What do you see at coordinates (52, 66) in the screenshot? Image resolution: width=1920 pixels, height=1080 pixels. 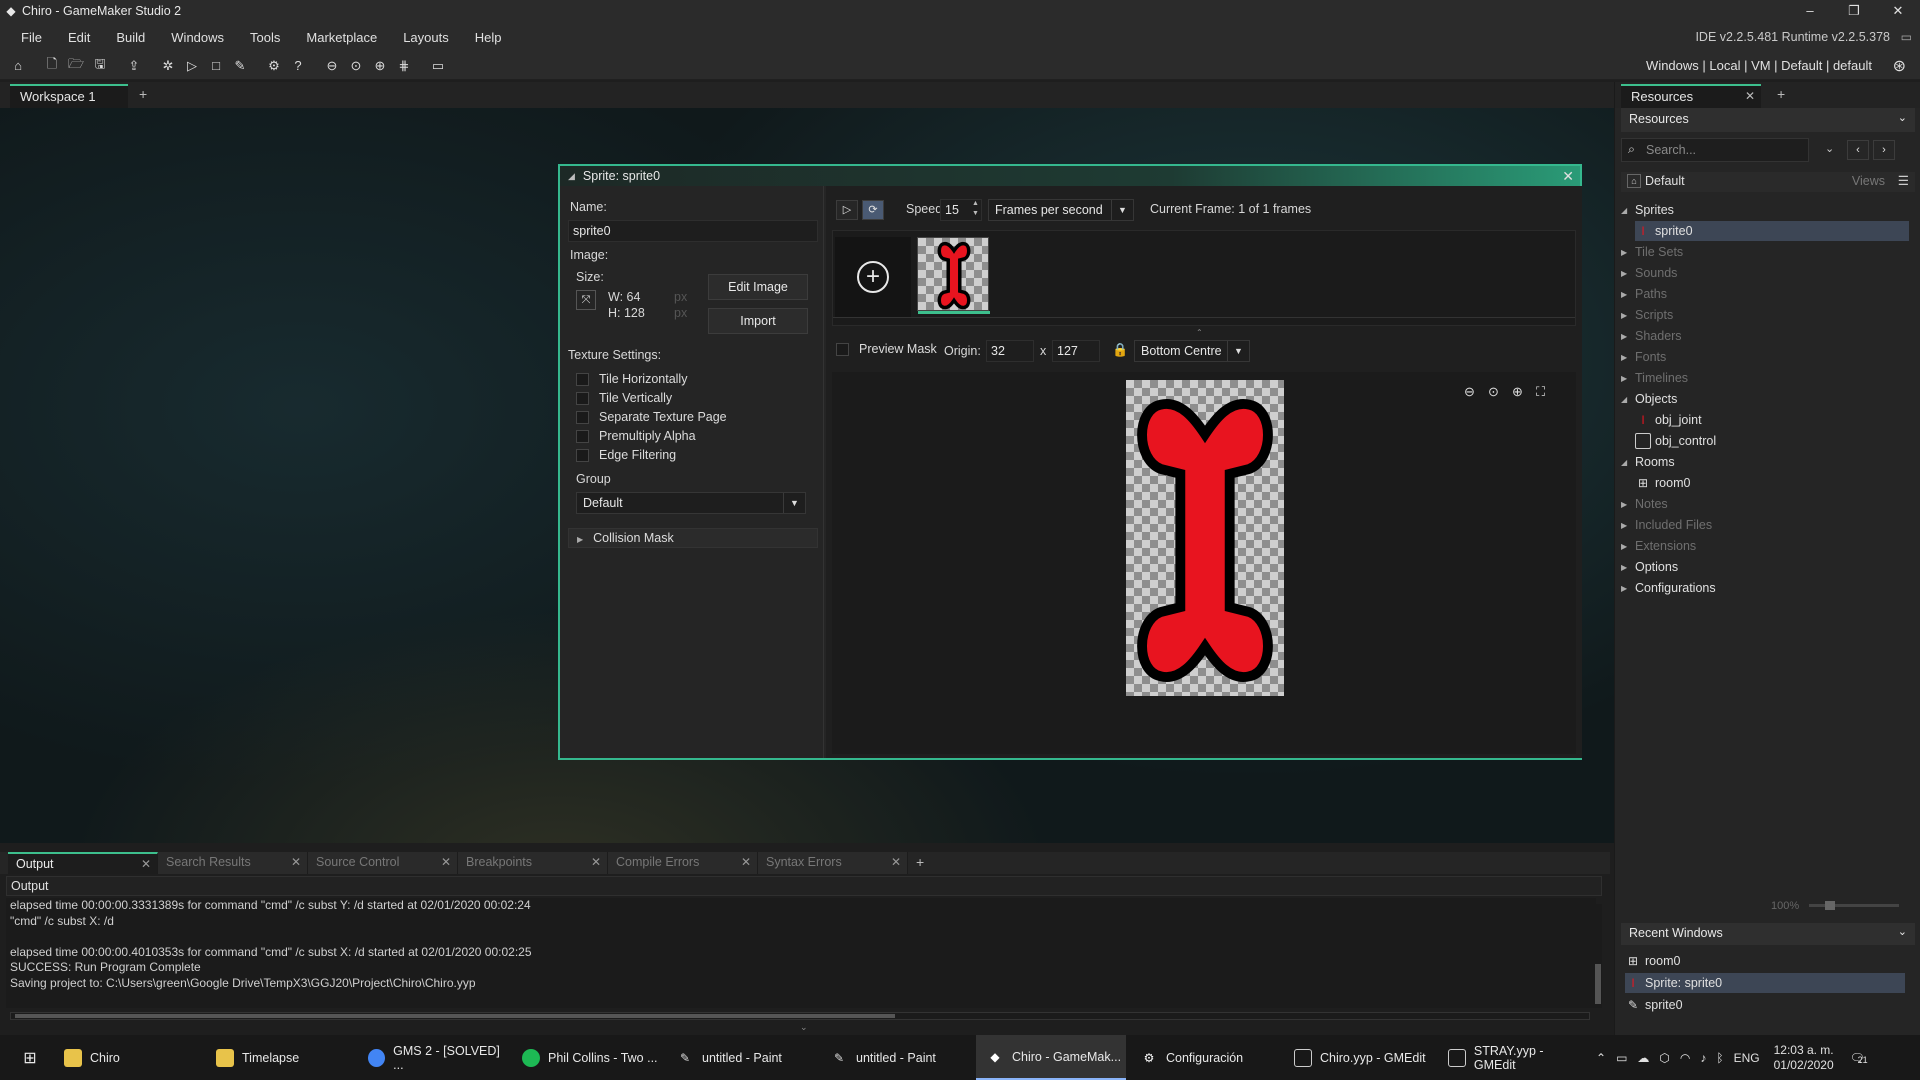 I see `new-project-icon: 🗋` at bounding box center [52, 66].